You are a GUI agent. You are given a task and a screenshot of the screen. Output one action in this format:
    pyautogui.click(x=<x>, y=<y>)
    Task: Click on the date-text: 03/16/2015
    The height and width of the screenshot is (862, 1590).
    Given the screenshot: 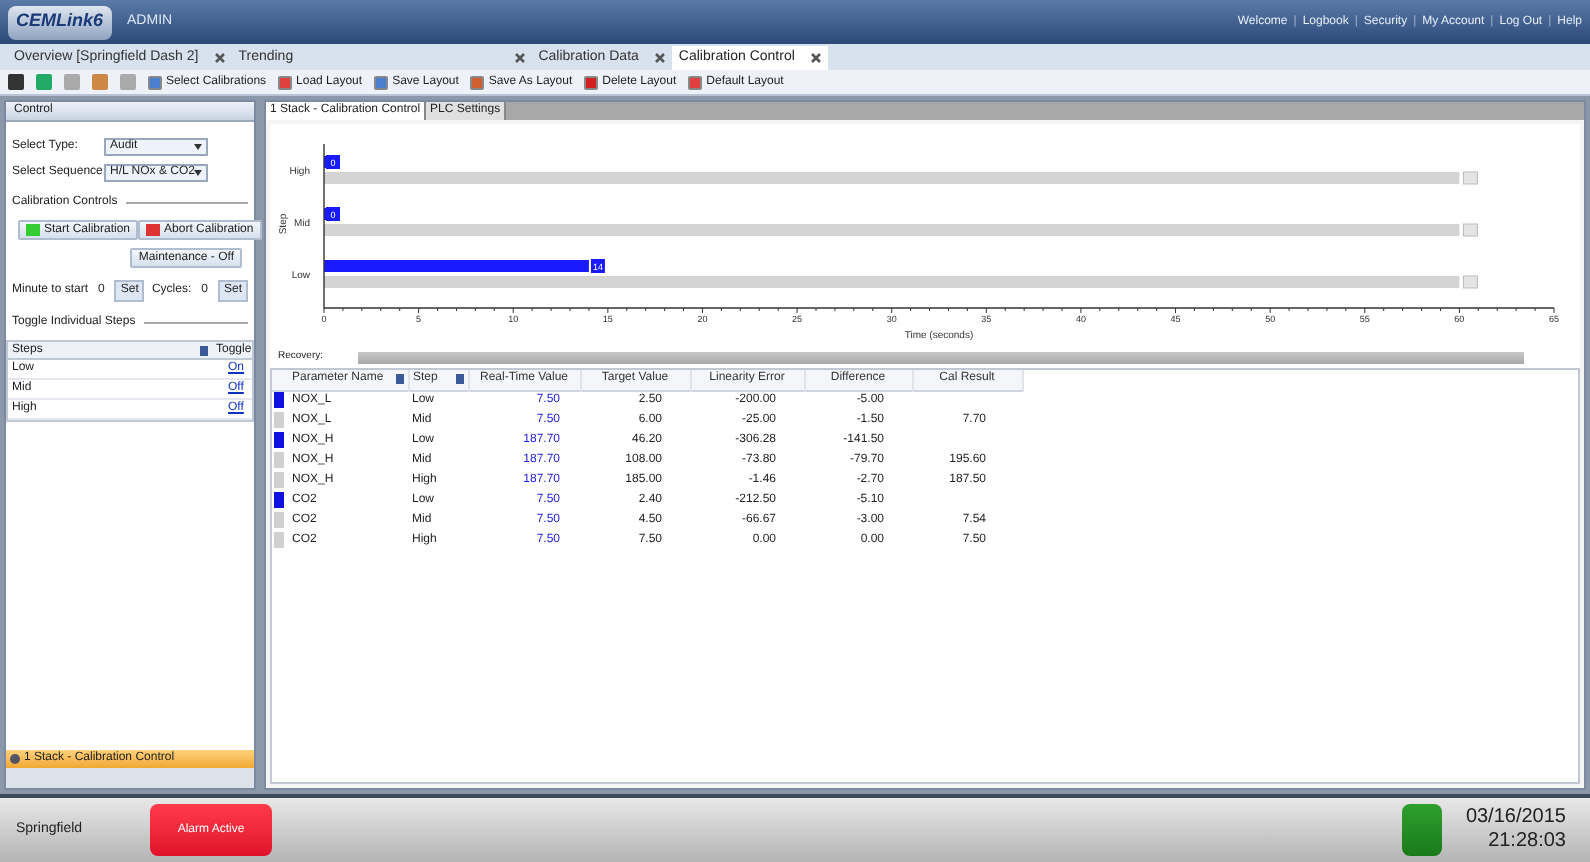 What is the action you would take?
    pyautogui.click(x=1515, y=818)
    